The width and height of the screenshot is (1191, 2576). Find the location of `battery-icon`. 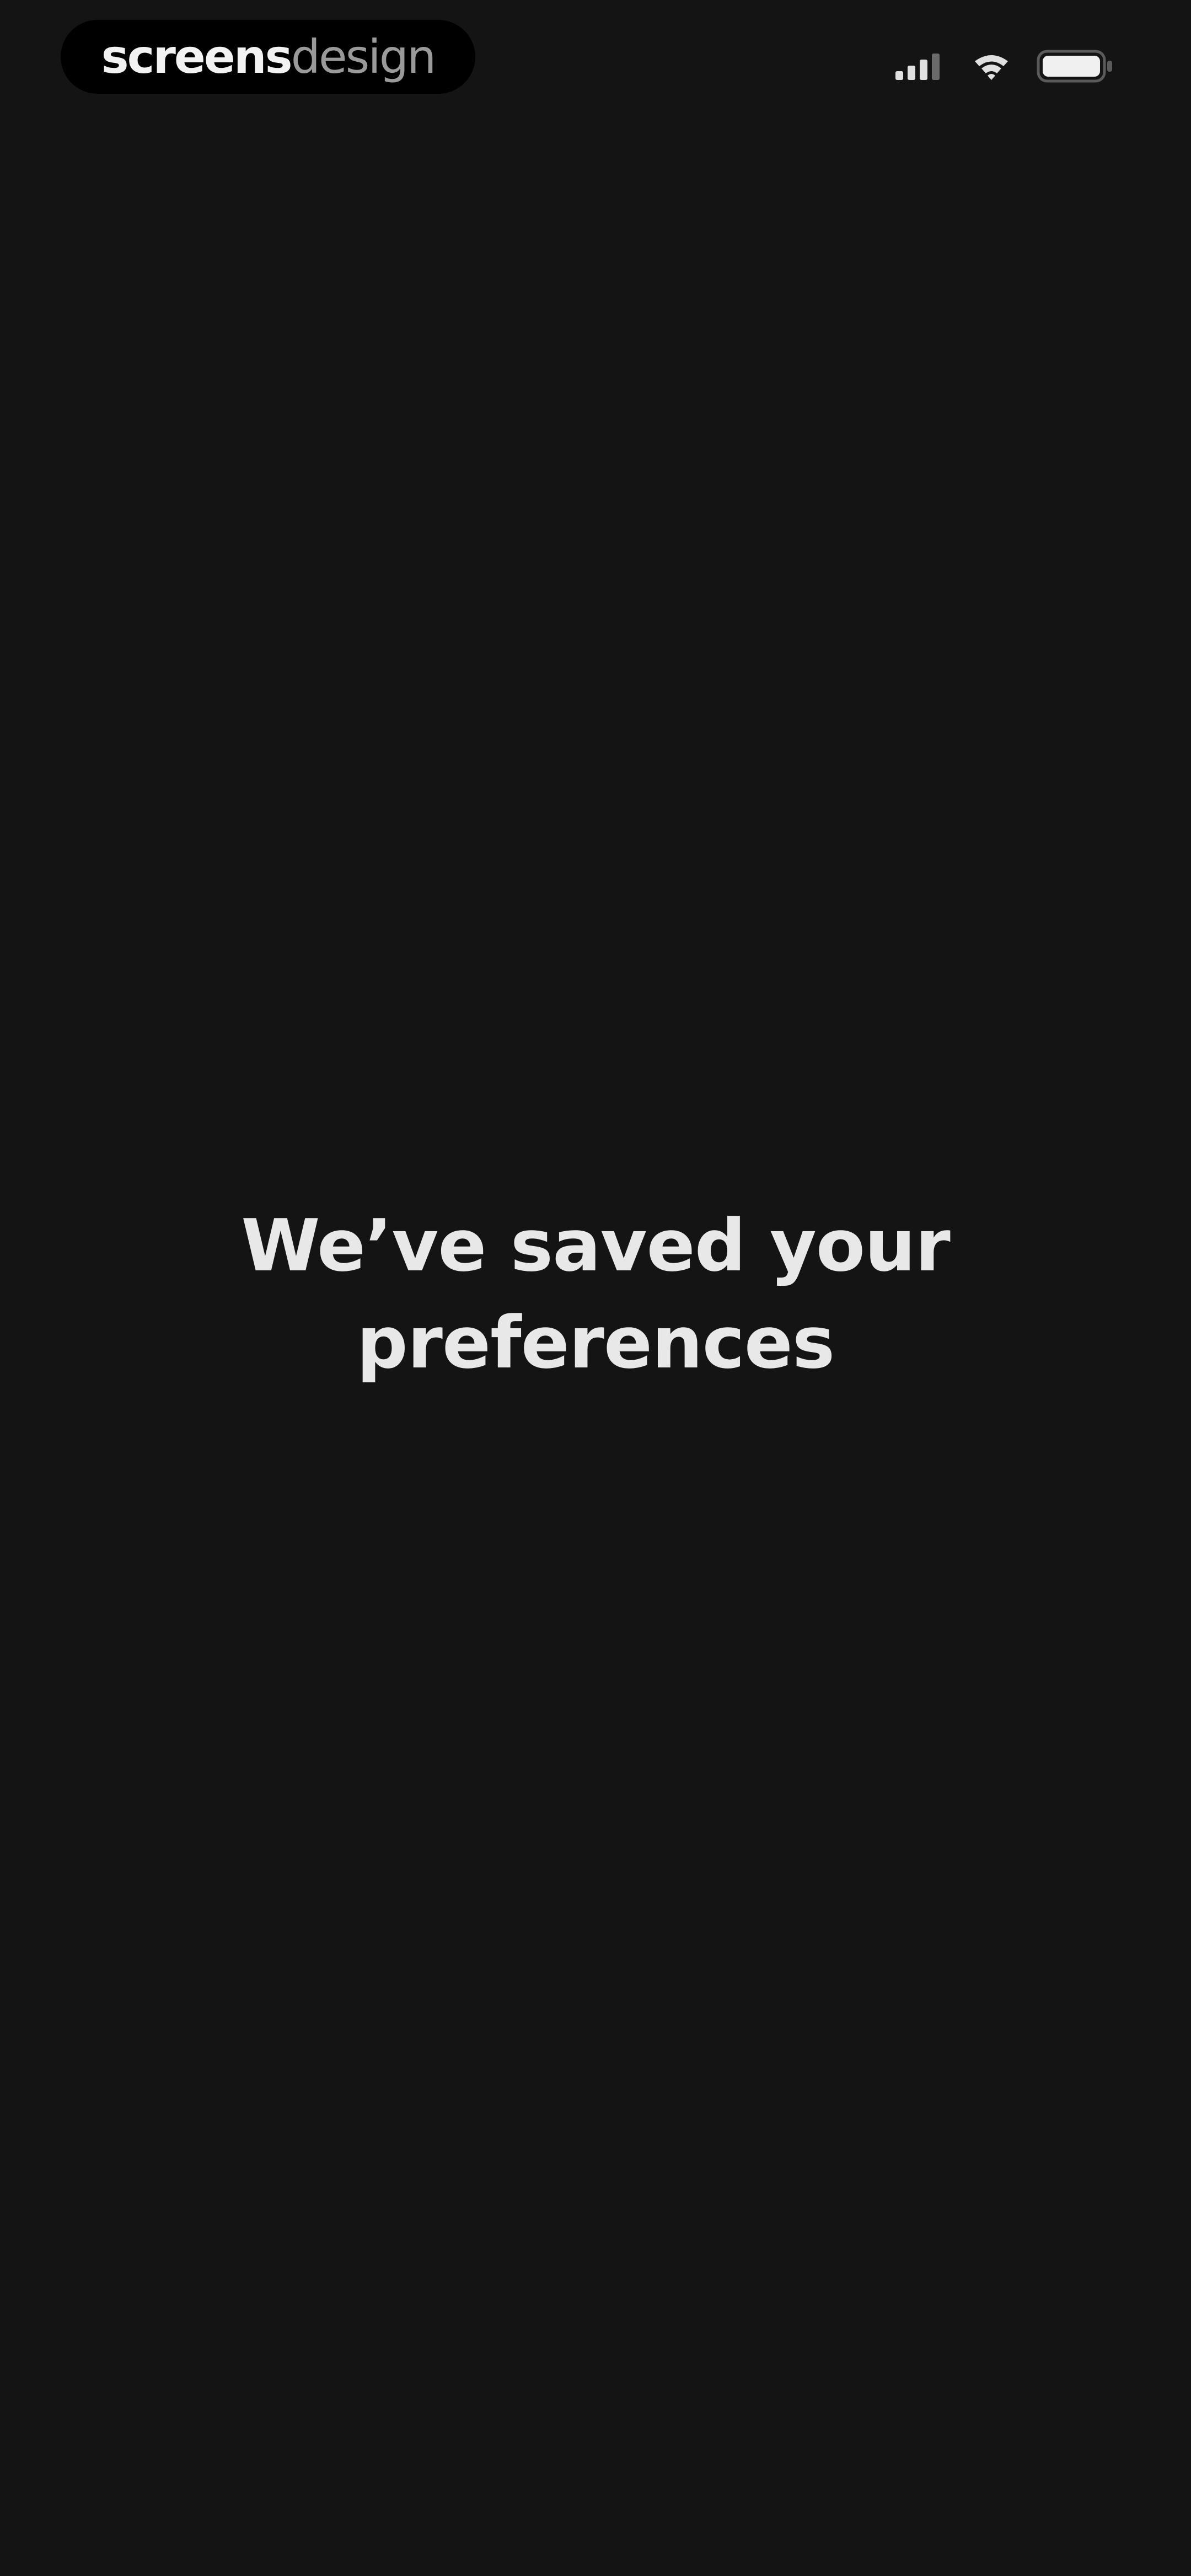

battery-icon is located at coordinates (1074, 66).